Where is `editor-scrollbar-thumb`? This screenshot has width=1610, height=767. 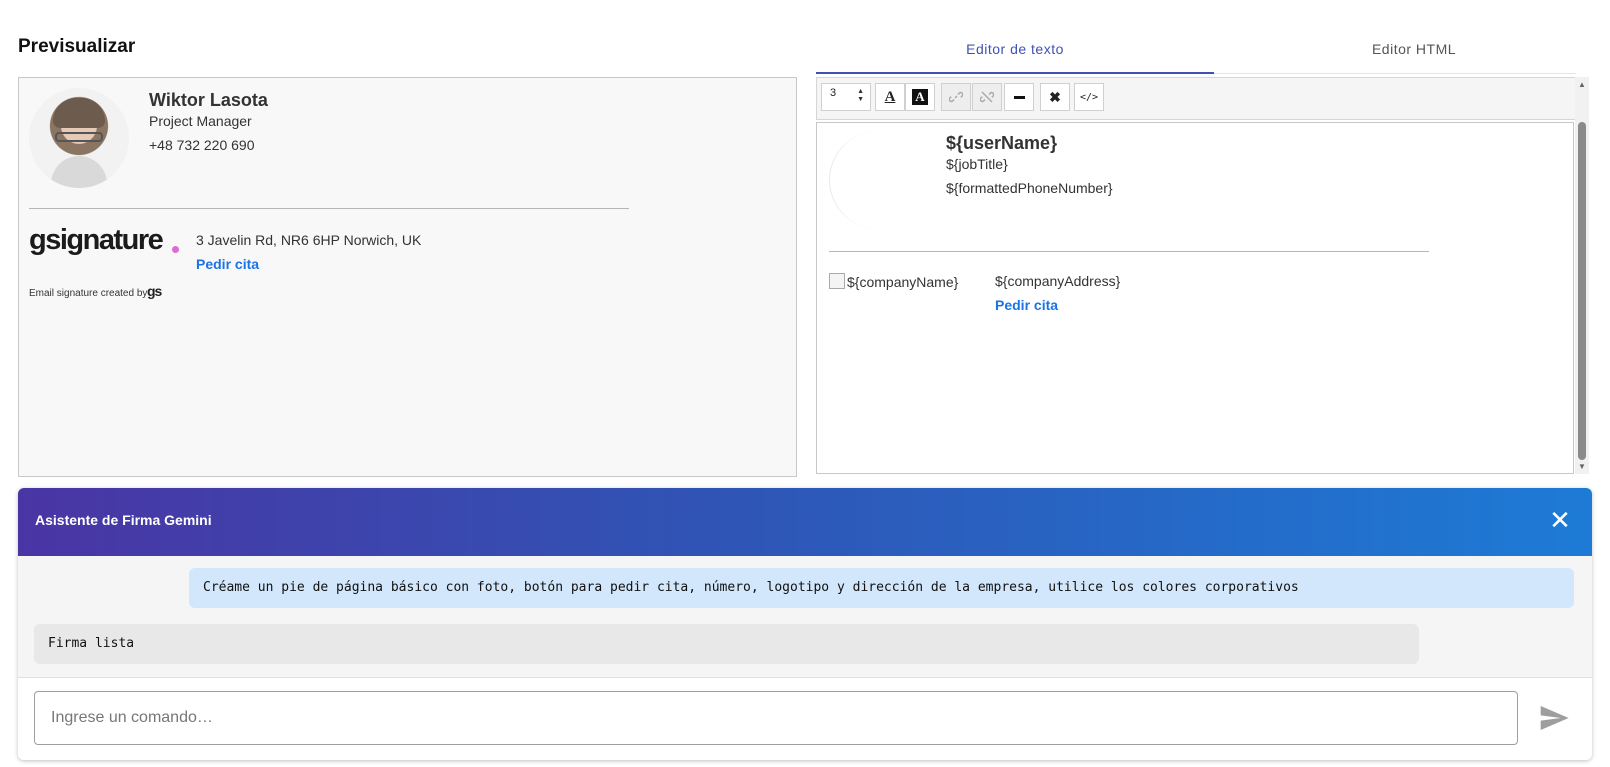
editor-scrollbar-thumb is located at coordinates (1582, 291).